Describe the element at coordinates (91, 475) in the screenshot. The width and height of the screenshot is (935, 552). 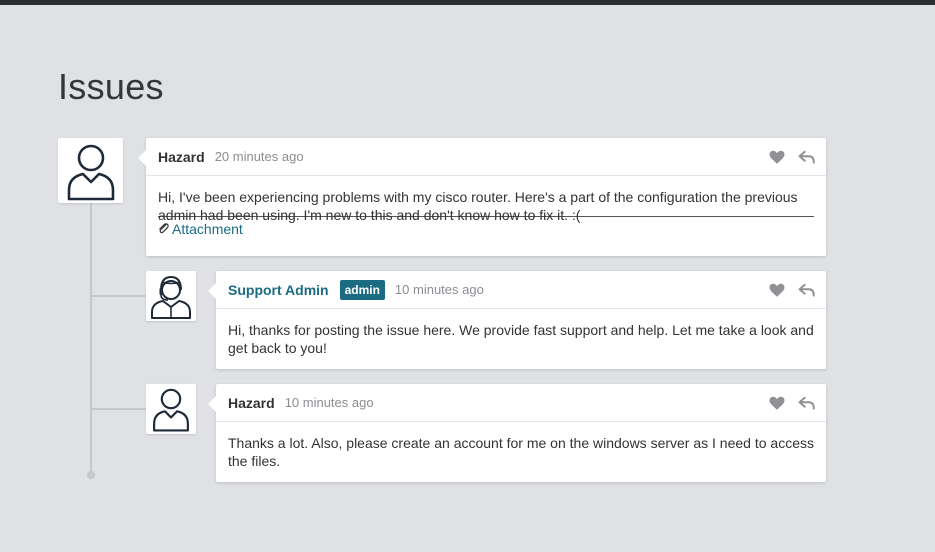
I see `timeline-end-dot` at that location.